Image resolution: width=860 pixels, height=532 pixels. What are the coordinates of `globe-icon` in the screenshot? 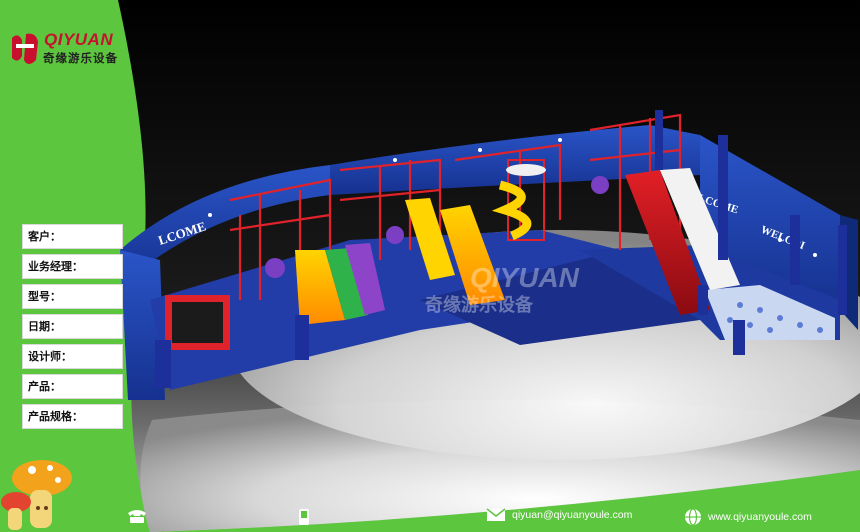 It's located at (693, 517).